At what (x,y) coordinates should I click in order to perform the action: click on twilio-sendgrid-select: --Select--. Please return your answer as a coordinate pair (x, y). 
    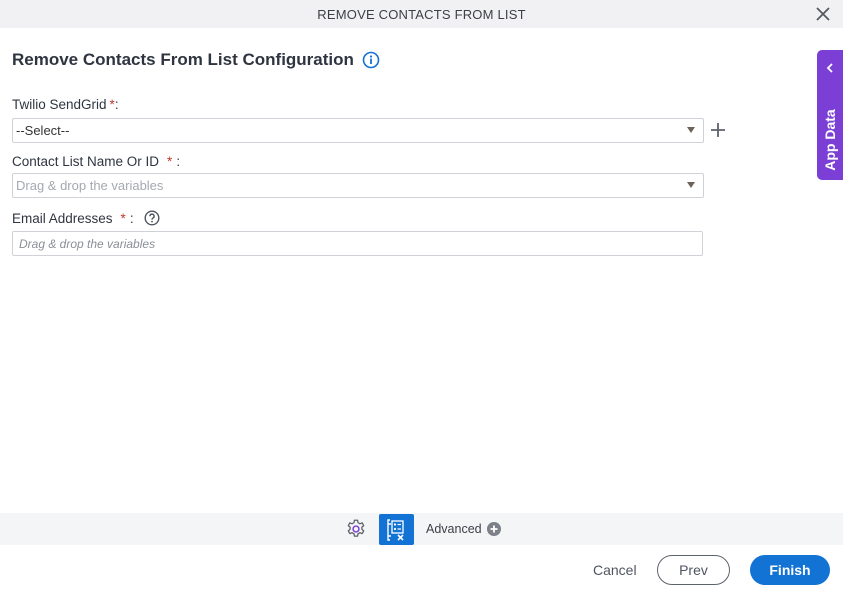
    Looking at the image, I should click on (358, 130).